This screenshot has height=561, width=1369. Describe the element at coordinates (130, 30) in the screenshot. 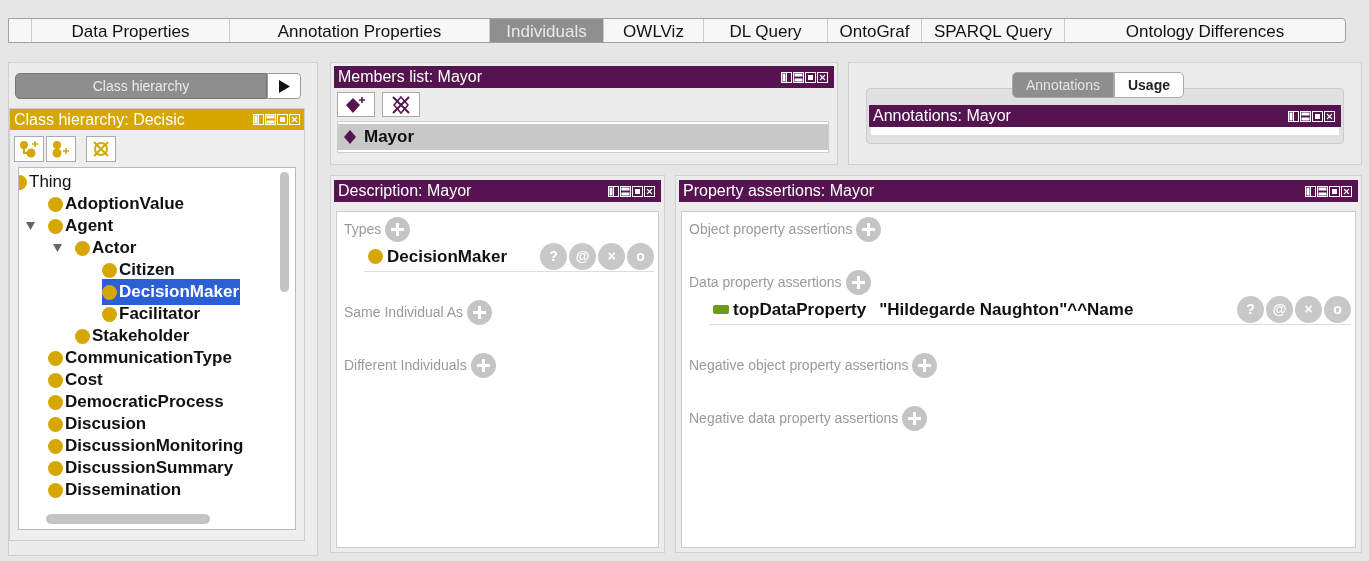

I see `tab: Data Properties` at that location.